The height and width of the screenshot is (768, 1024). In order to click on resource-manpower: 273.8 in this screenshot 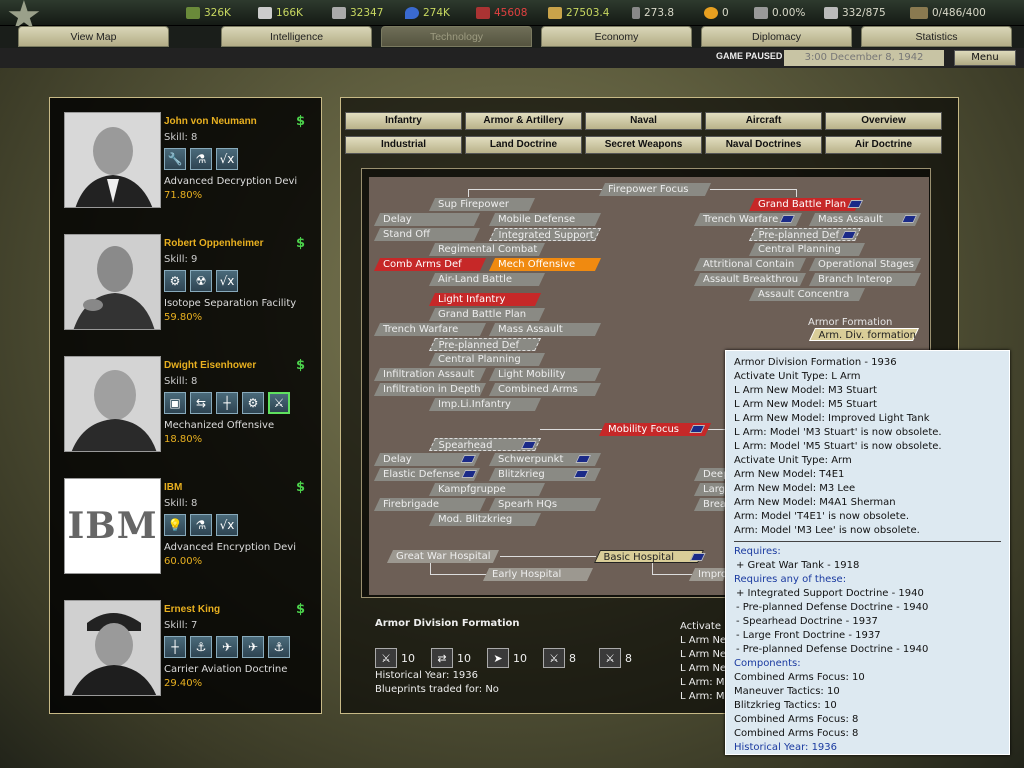, I will do `click(653, 13)`.